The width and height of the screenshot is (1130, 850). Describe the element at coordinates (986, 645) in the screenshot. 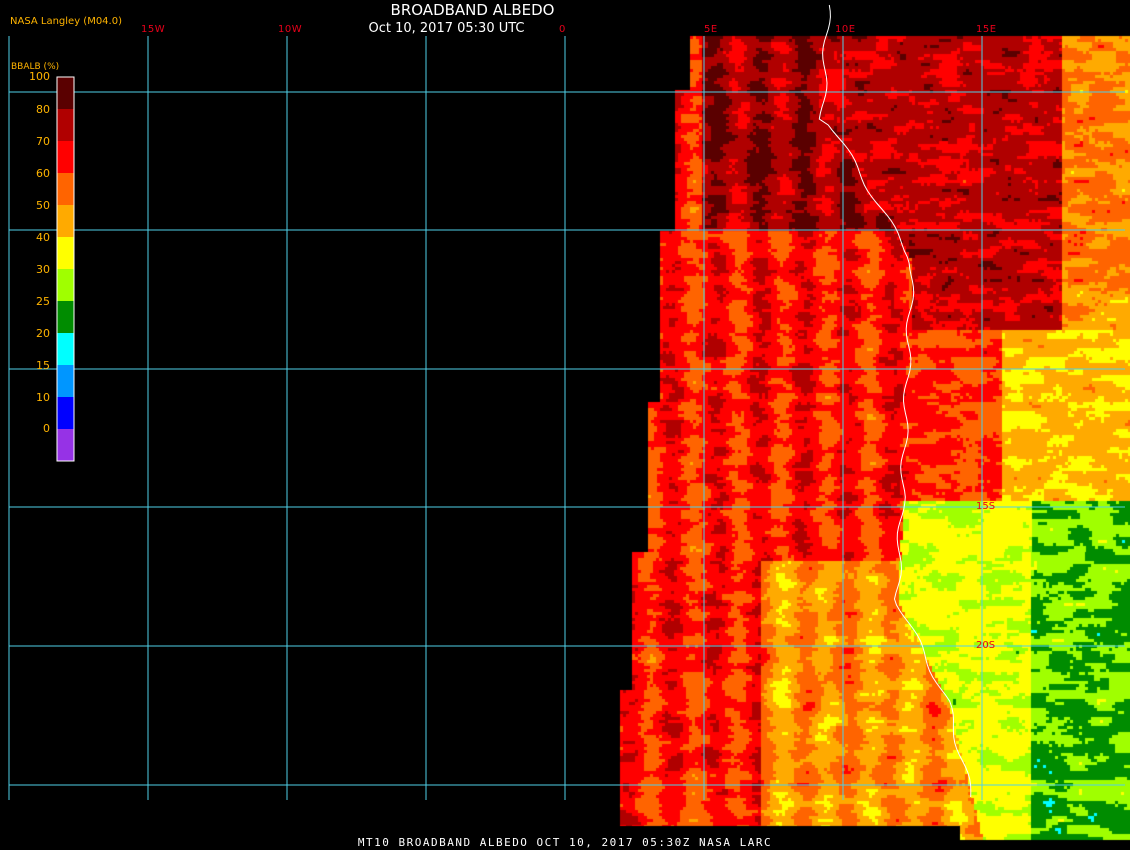

I see `lat-label-20s: 20S` at that location.